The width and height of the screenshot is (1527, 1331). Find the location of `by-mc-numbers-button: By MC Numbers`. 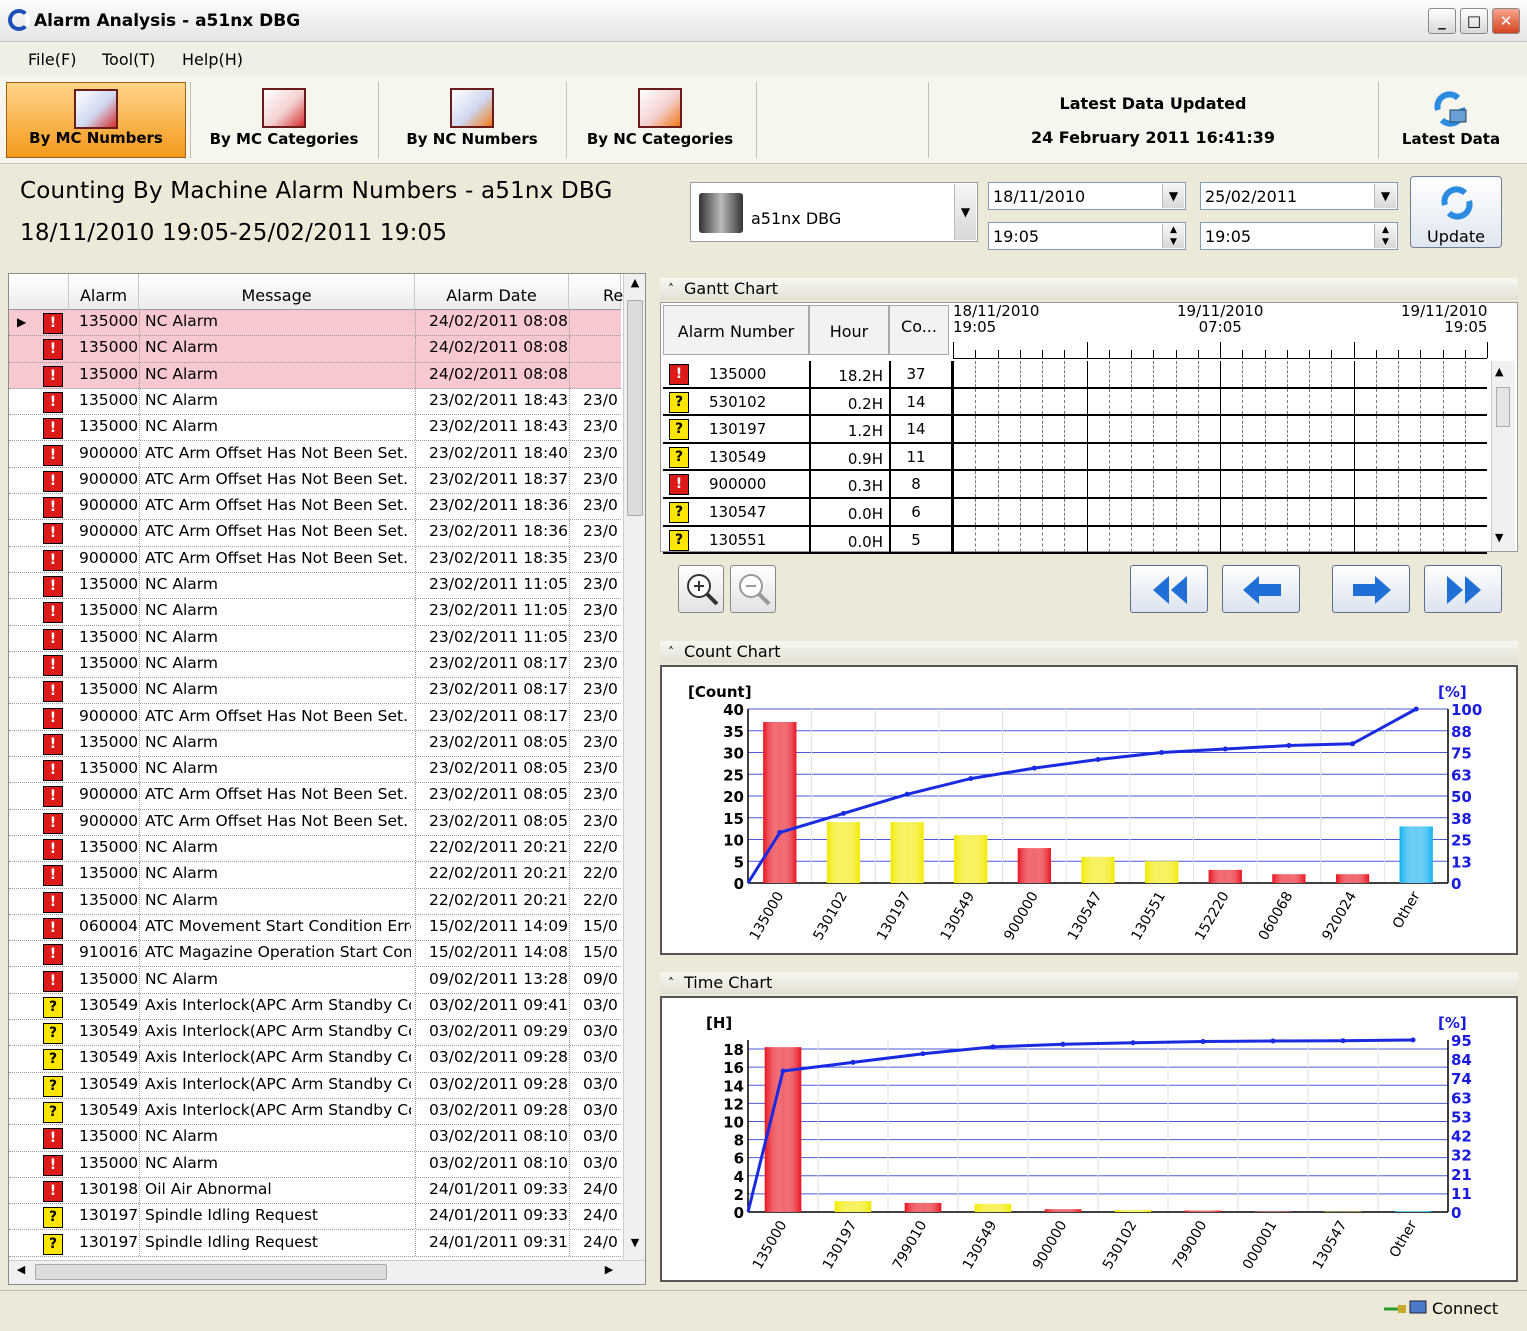

by-mc-numbers-button: By MC Numbers is located at coordinates (96, 120).